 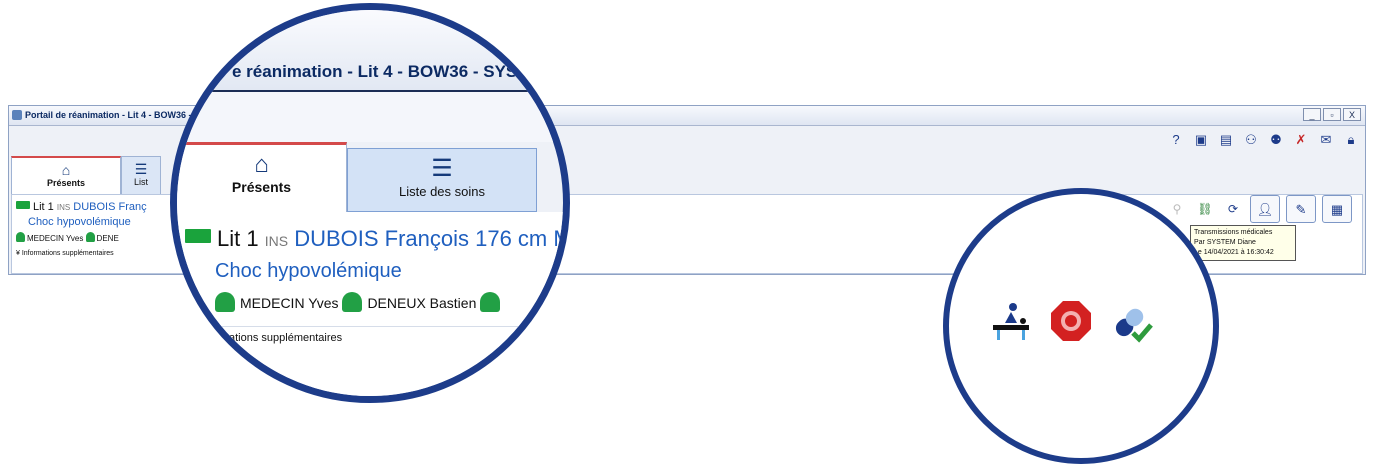 I want to click on medication-button: ✎, so click(x=1301, y=209).